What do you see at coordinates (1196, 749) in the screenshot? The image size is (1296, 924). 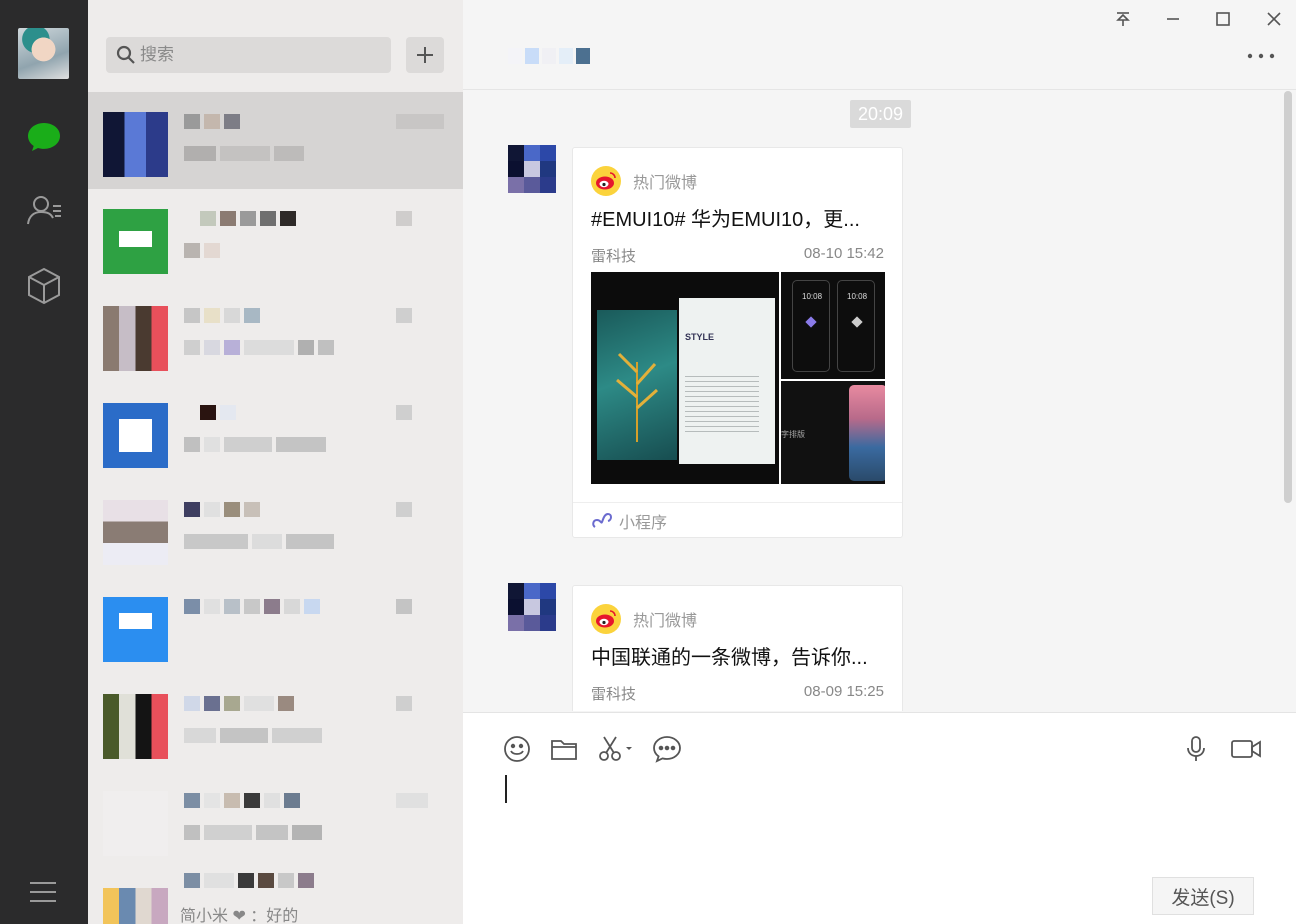 I see `microphone-icon` at bounding box center [1196, 749].